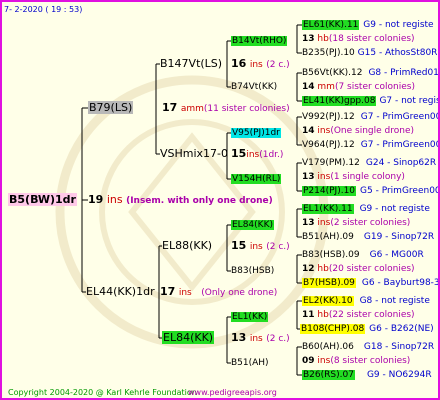 The image size is (440, 400). What do you see at coordinates (239, 293) in the screenshot?
I see `l2-note: (Only one drone)` at bounding box center [239, 293].